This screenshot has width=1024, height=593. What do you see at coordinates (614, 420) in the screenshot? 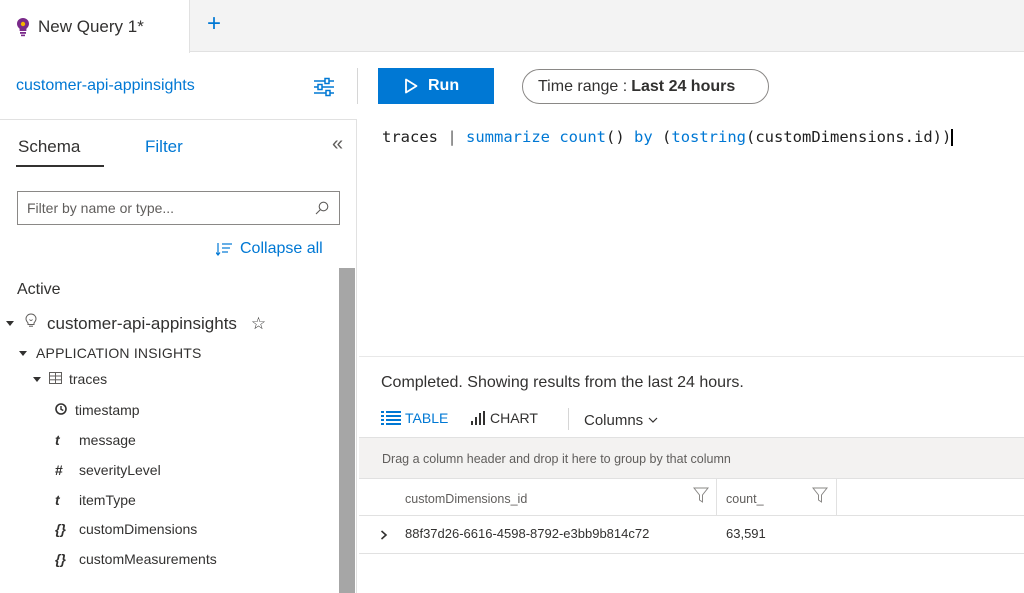
I see `columns-label: Columns` at bounding box center [614, 420].